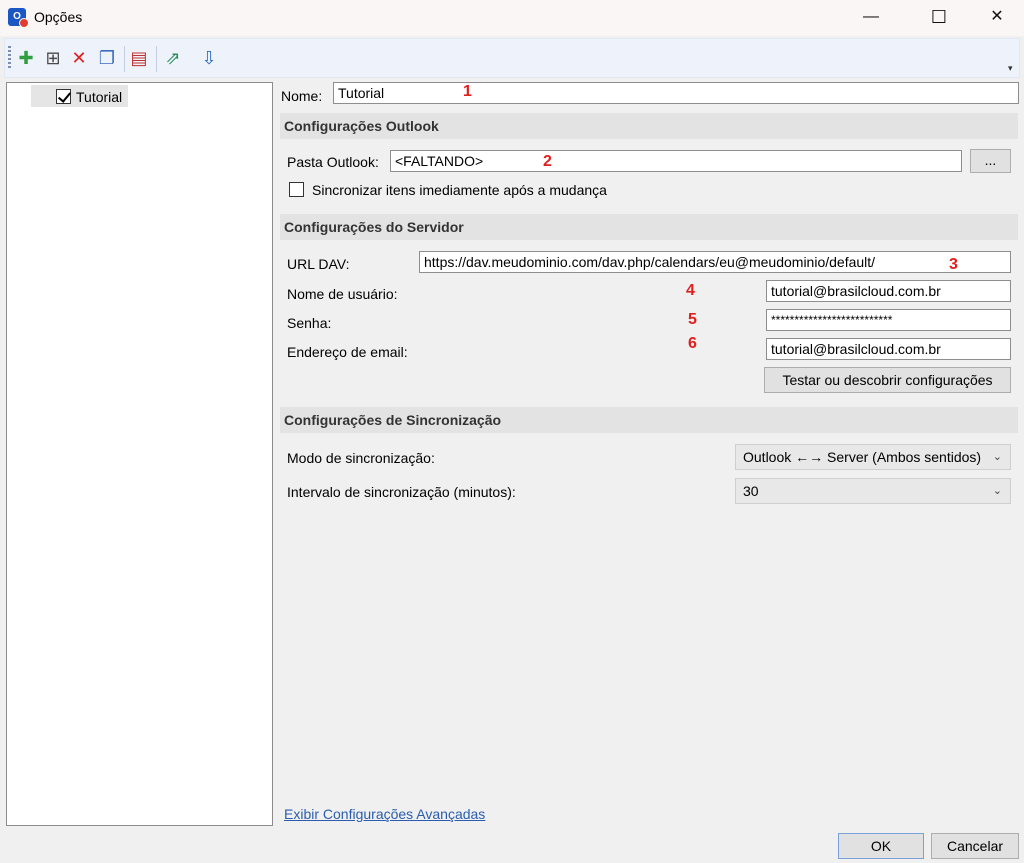  I want to click on ok-button: OK, so click(881, 846).